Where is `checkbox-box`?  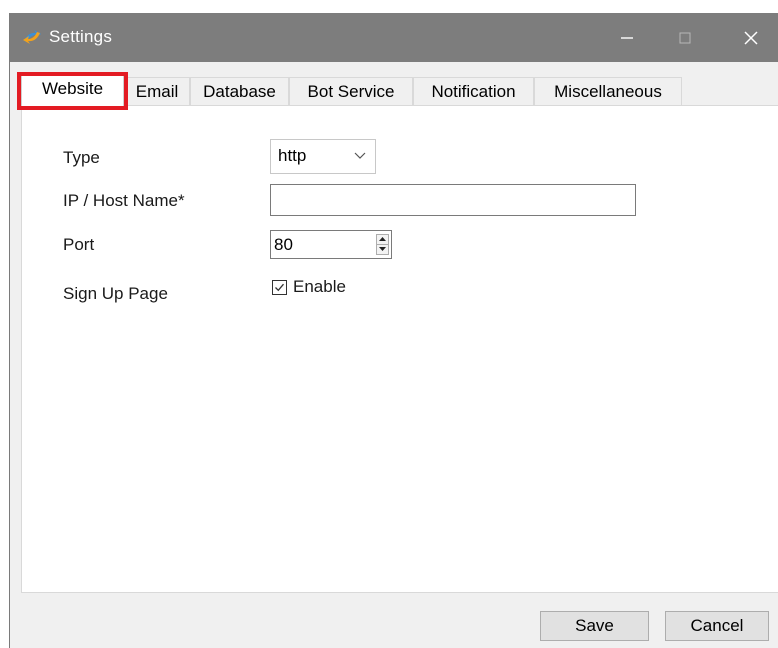
checkbox-box is located at coordinates (279, 287).